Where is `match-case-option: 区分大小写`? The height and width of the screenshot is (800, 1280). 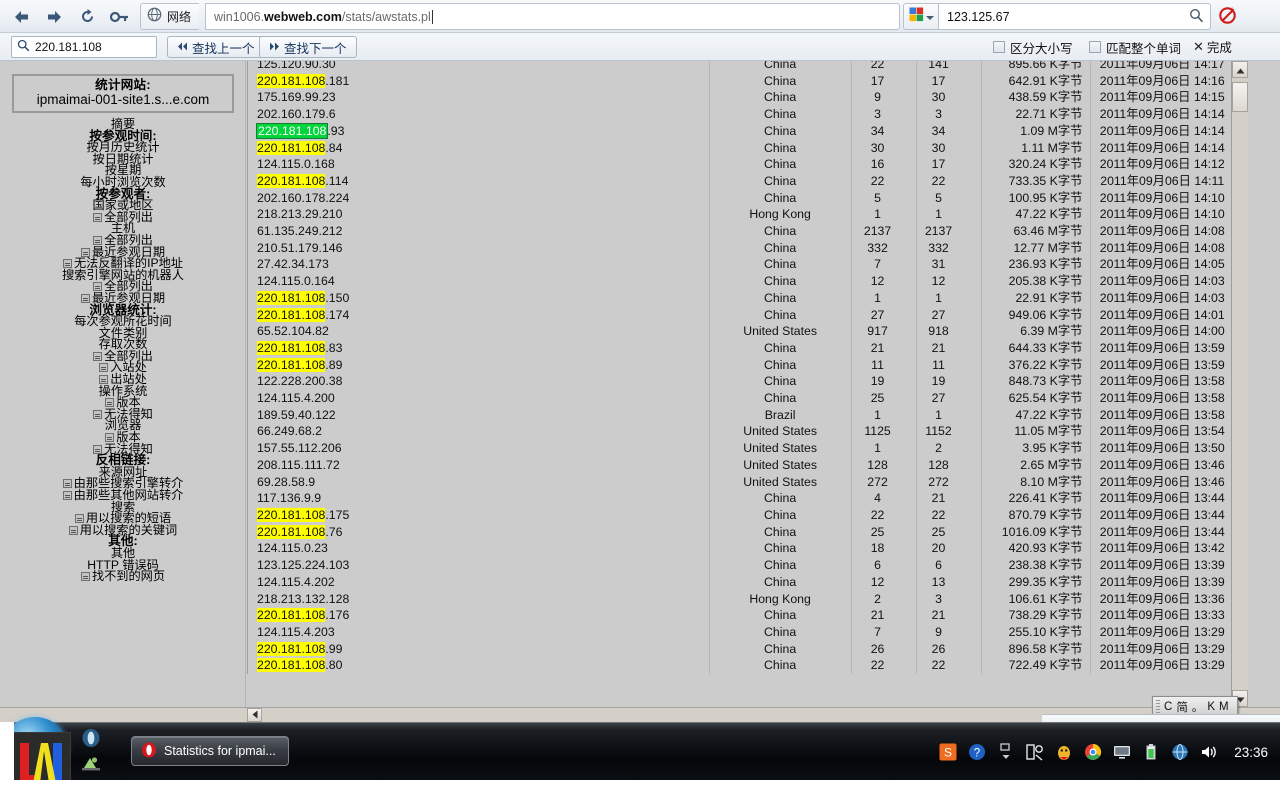
match-case-option: 区分大小写 is located at coordinates (1033, 47).